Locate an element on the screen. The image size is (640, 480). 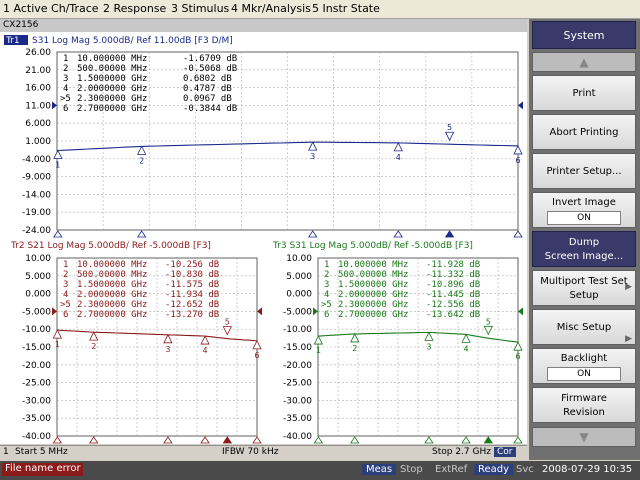
instrument-title: CX2156 is located at coordinates (21, 25).